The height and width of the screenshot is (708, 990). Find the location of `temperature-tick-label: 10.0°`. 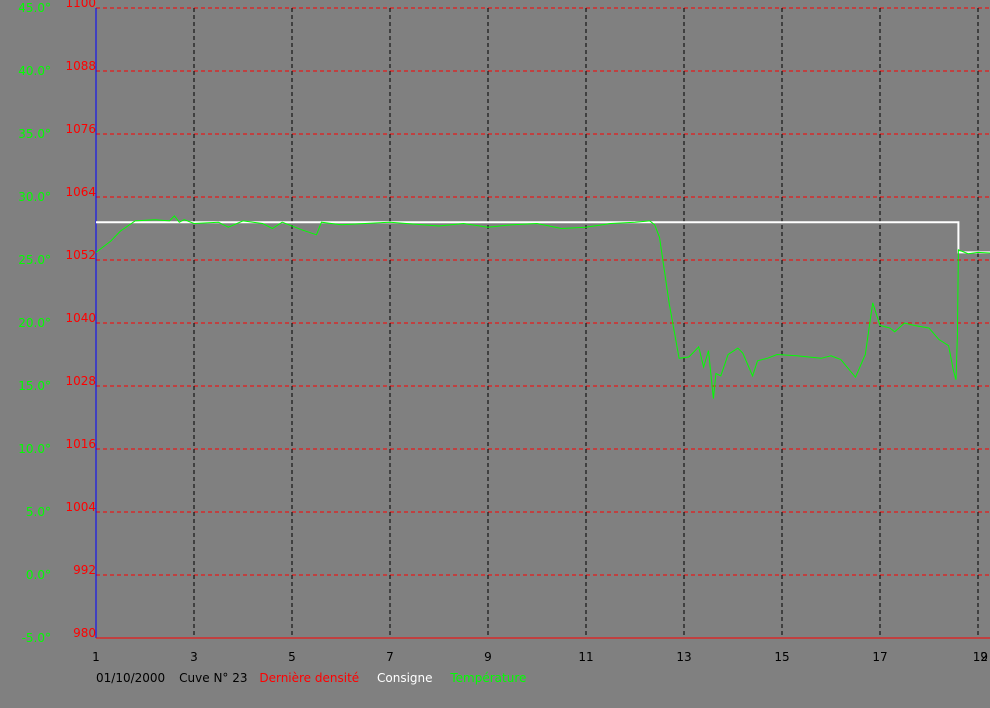

temperature-tick-label: 10.0° is located at coordinates (34, 449).